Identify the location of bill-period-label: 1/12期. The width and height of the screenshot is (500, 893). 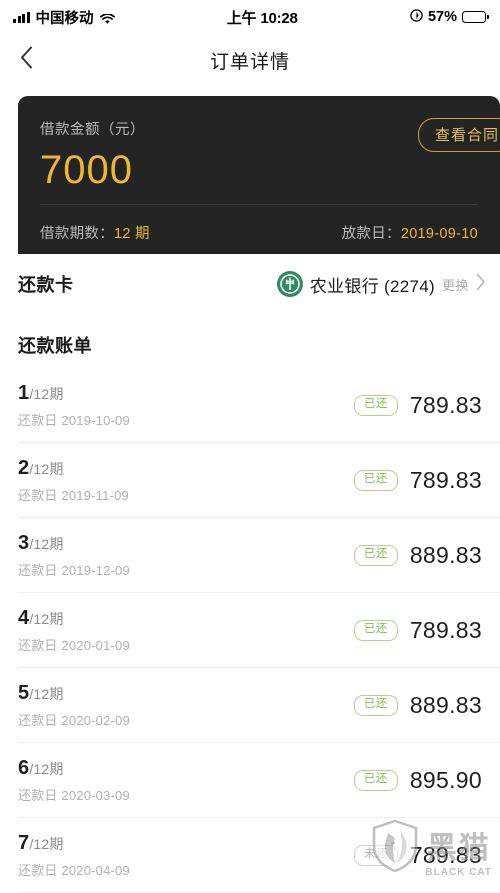
(74, 393).